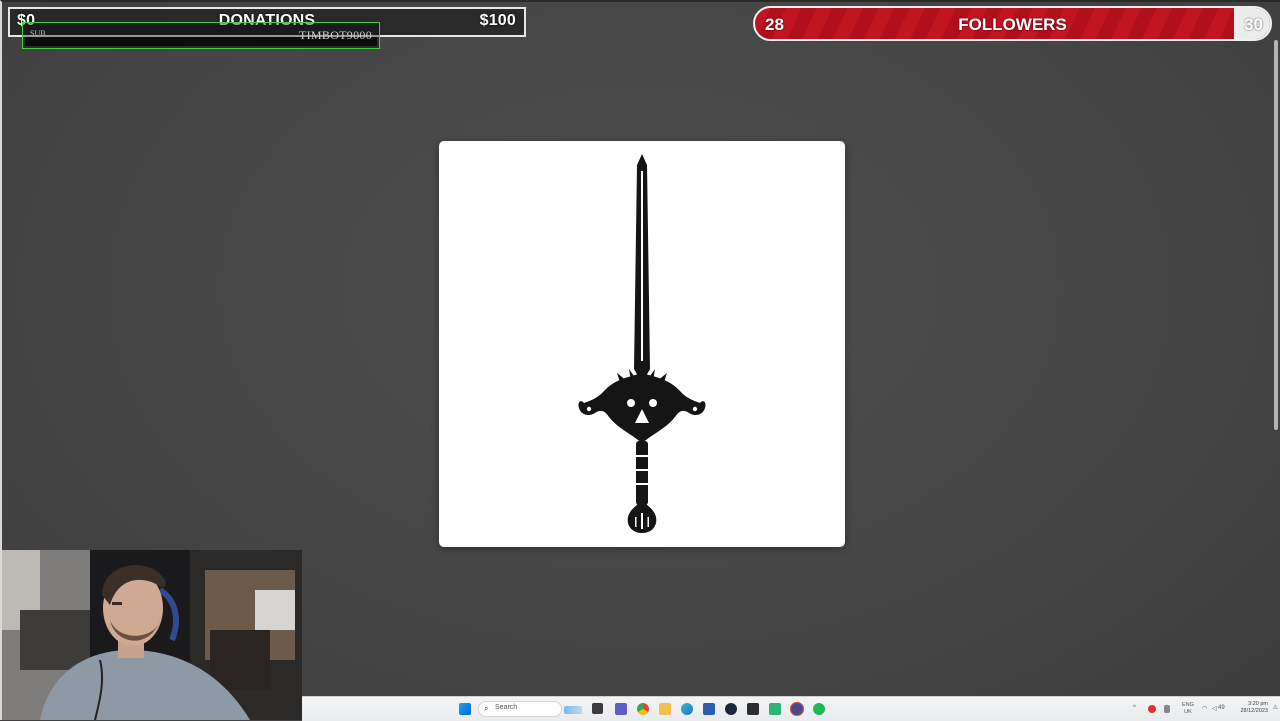 This screenshot has height=721, width=1280. I want to click on sword-emblem-icon, so click(642, 343).